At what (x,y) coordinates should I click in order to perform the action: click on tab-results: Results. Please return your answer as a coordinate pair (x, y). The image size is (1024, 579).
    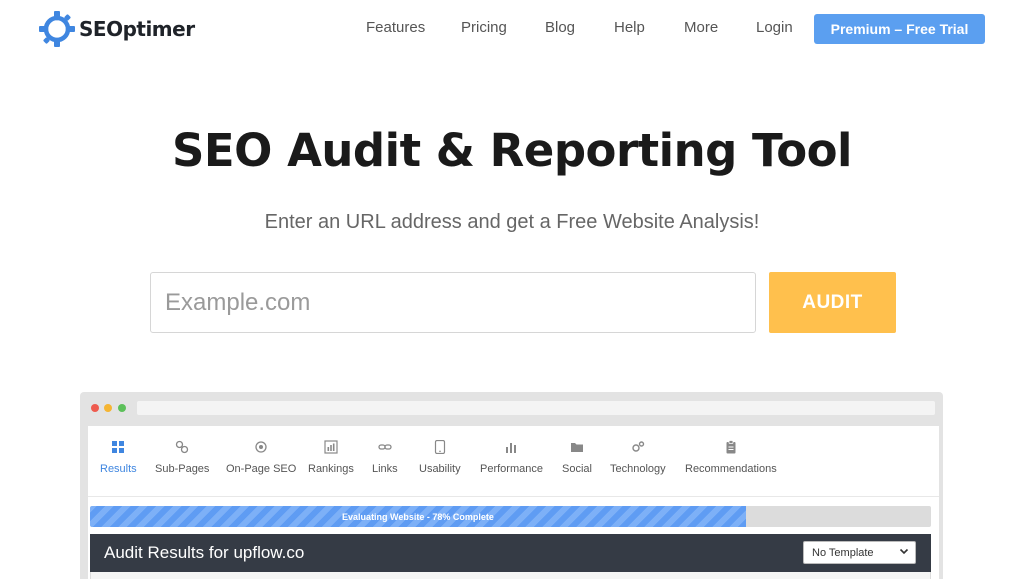
    Looking at the image, I should click on (118, 457).